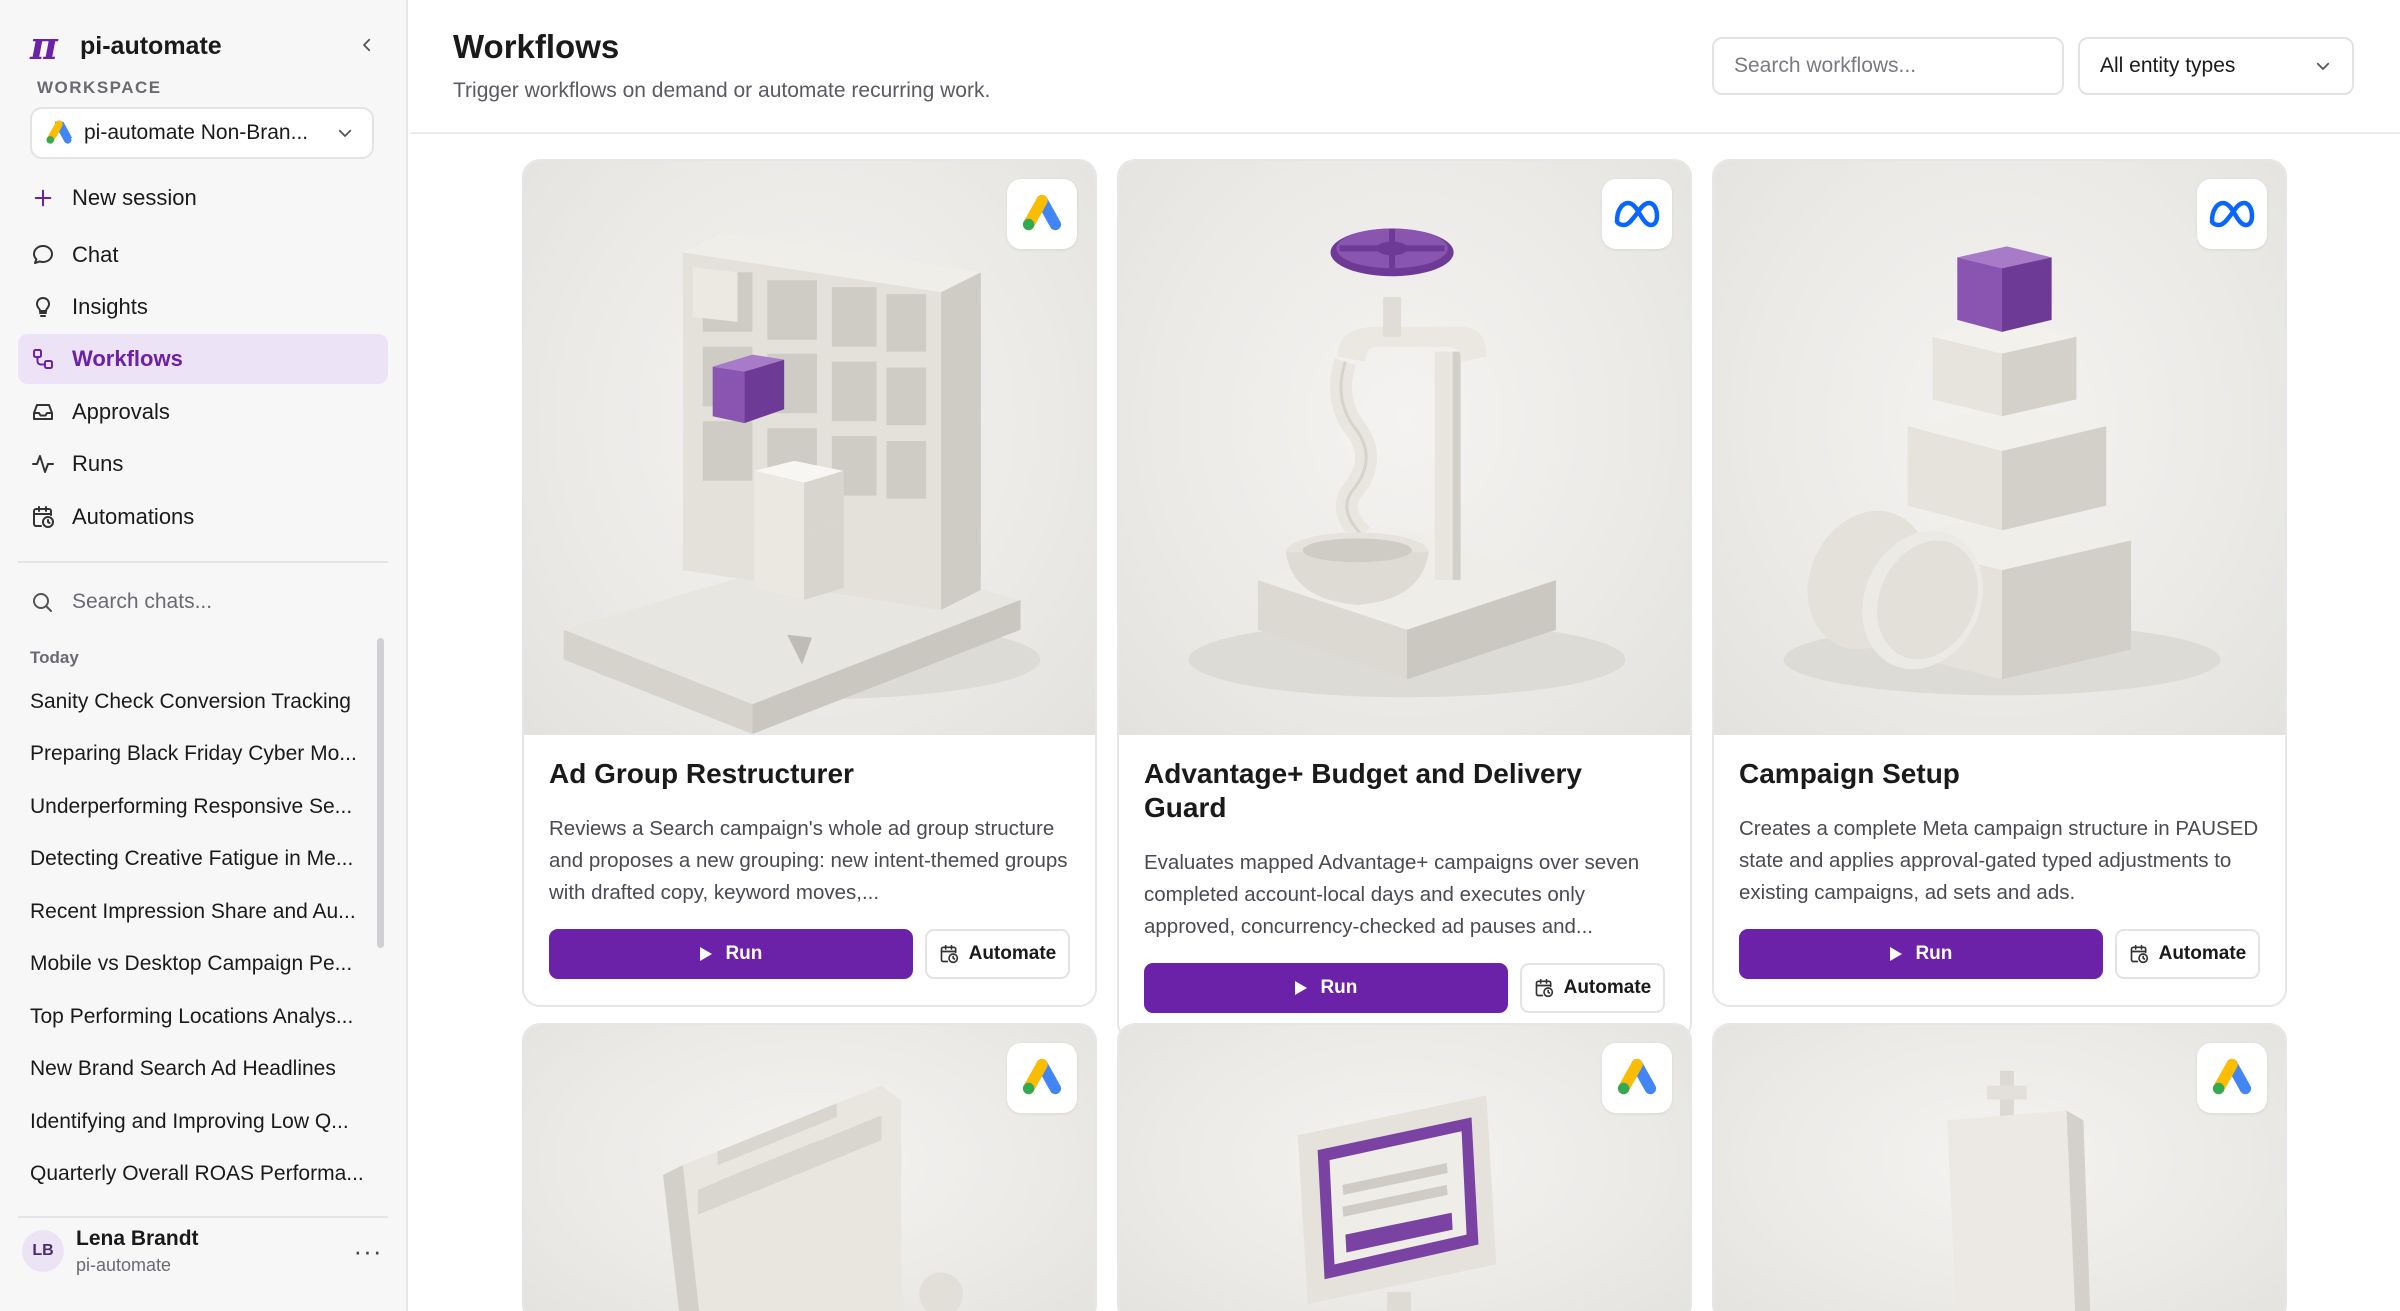 The image size is (2400, 1311). What do you see at coordinates (1888, 66) in the screenshot?
I see `search-workflows-input` at bounding box center [1888, 66].